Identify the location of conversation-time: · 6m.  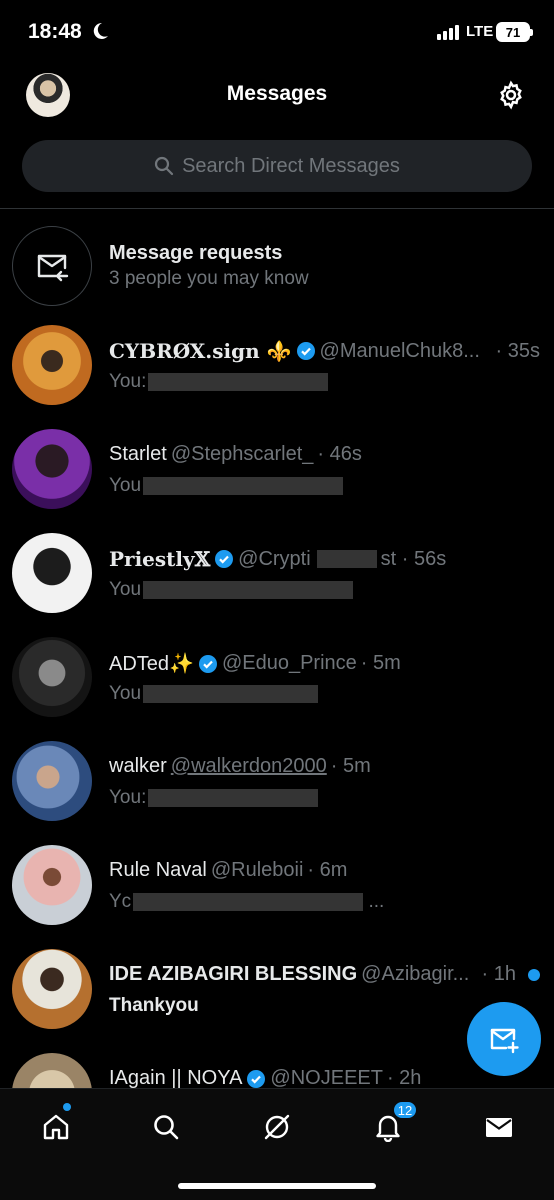
(327, 870).